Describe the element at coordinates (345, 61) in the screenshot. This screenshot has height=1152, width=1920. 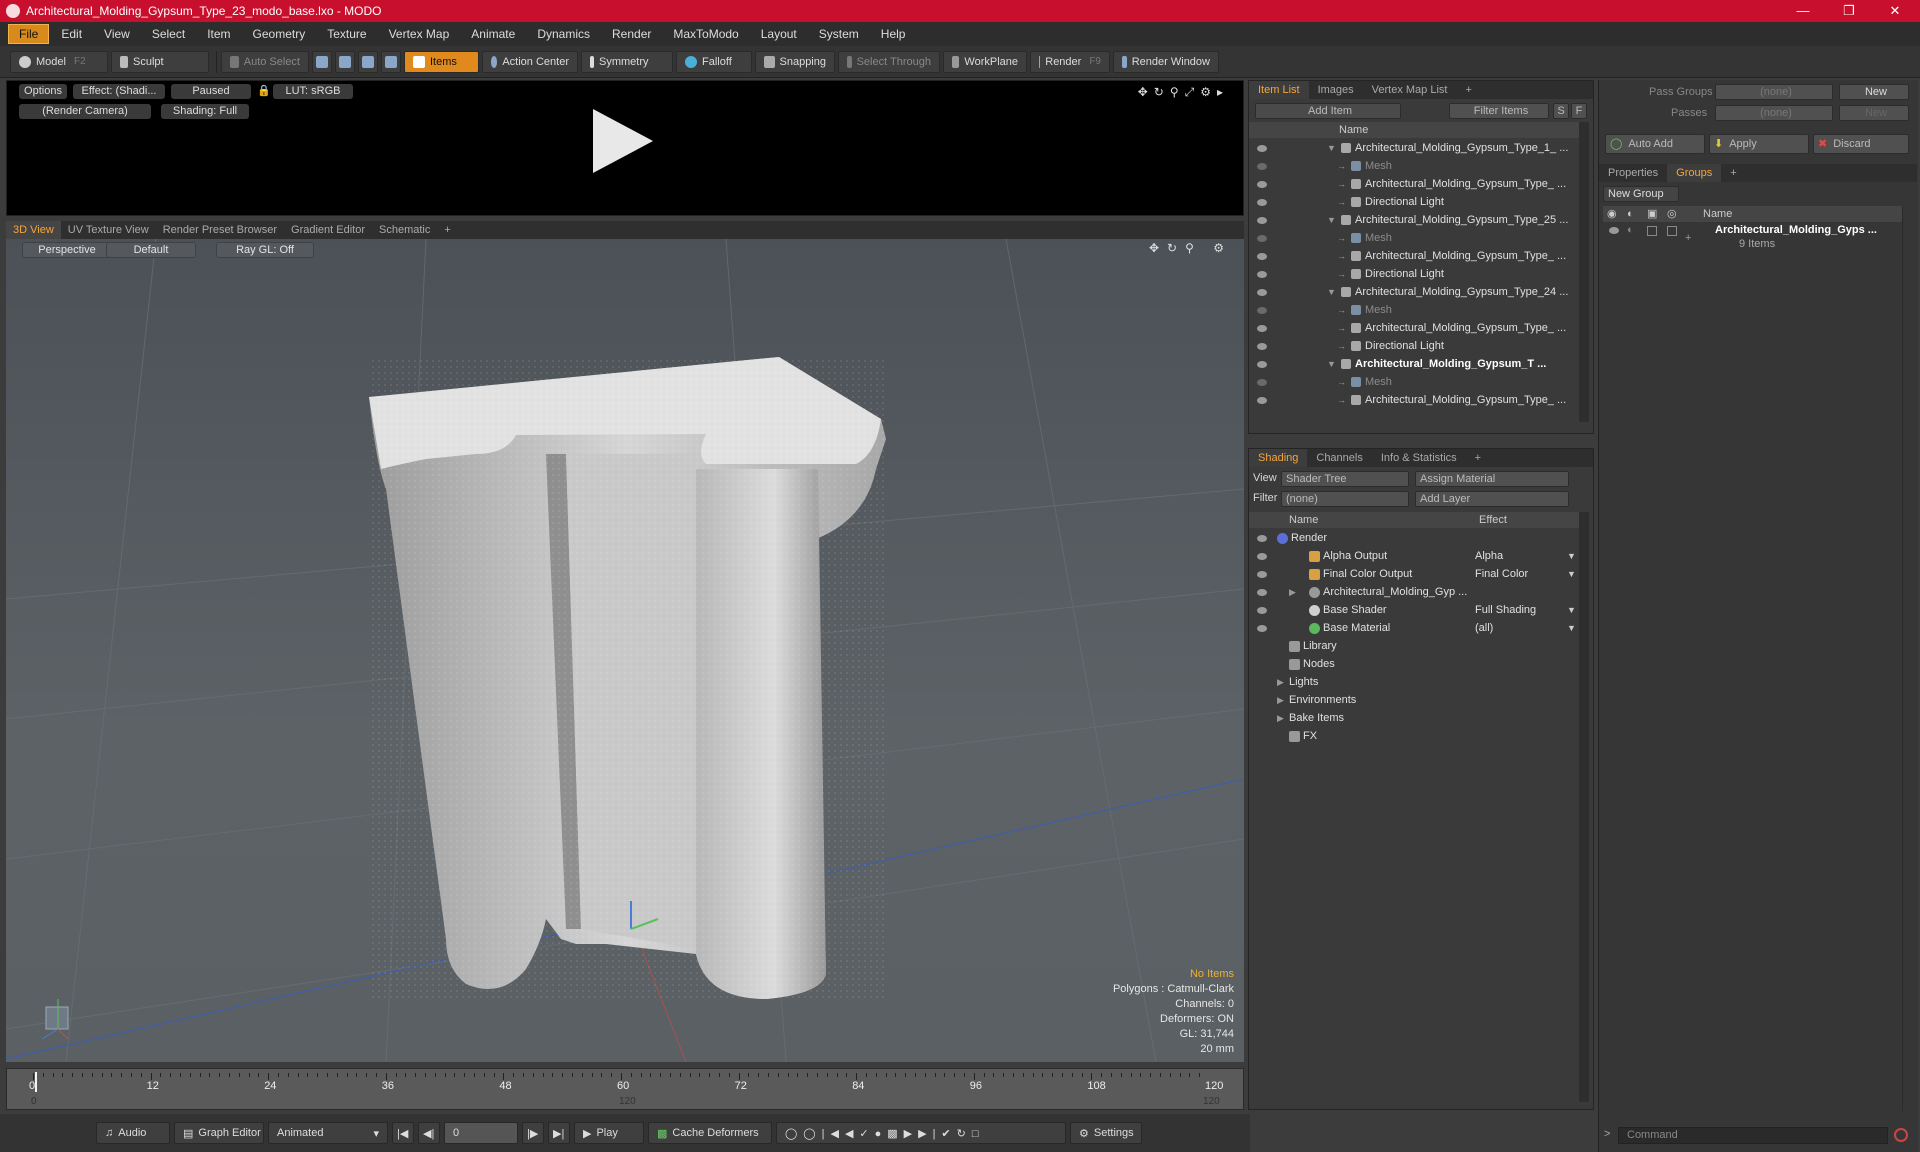
I see `edge-mode-button` at that location.